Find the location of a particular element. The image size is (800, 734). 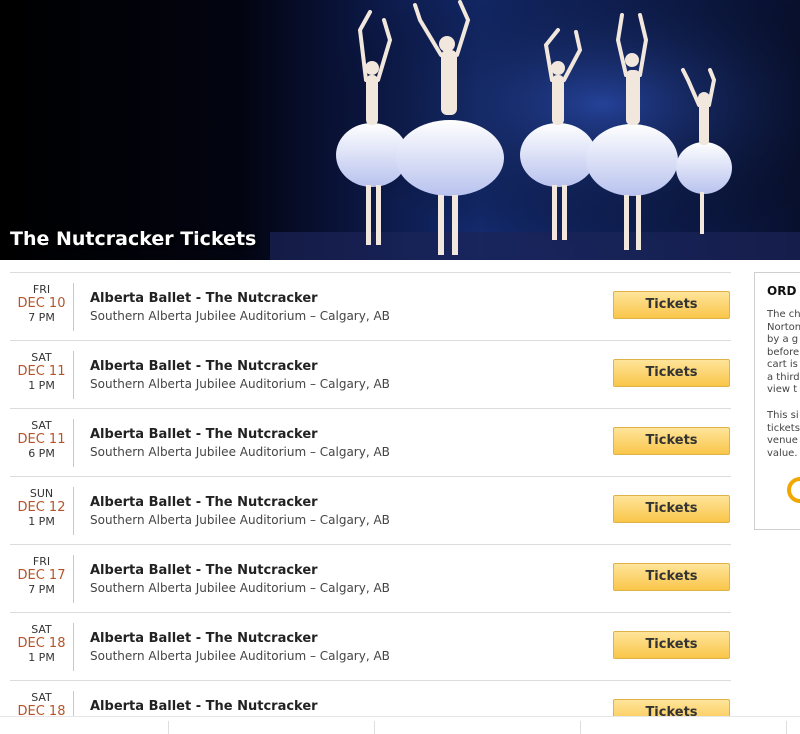

event-date: FRI DEC 17 7 PM is located at coordinates (42, 579).